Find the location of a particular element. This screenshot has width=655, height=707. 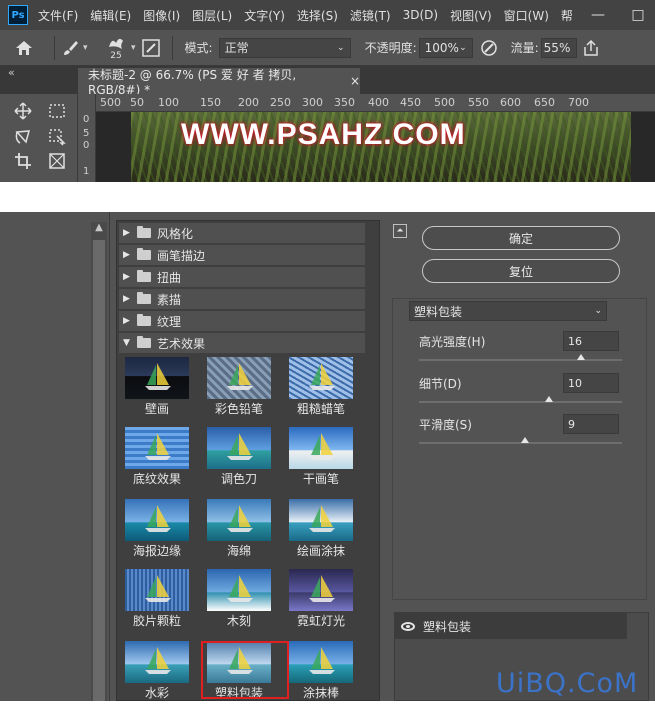

menu-edit: 编辑(E) is located at coordinates (110, 15).